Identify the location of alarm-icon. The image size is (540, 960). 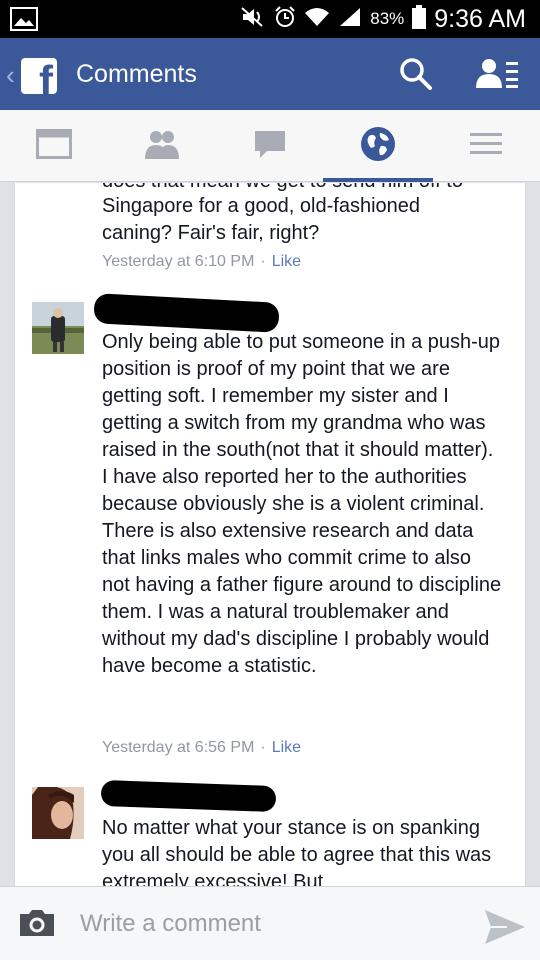
(285, 19).